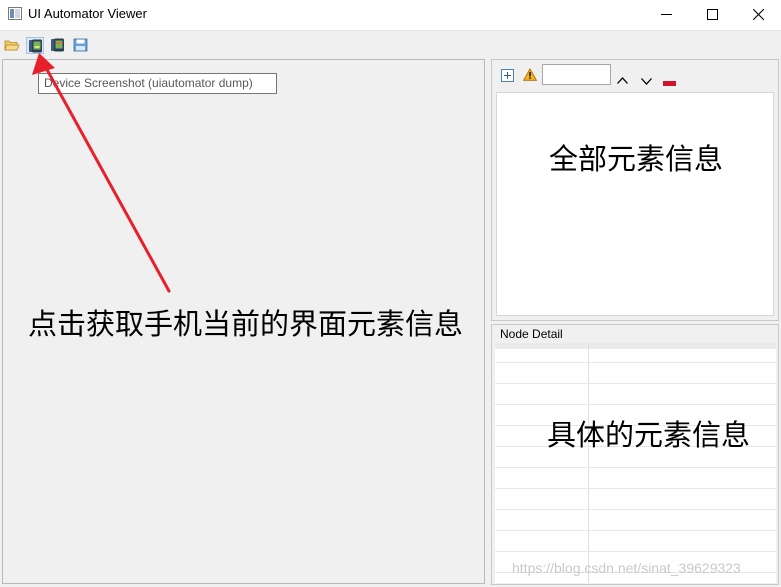  What do you see at coordinates (390, 44) in the screenshot?
I see `main-toolbar` at bounding box center [390, 44].